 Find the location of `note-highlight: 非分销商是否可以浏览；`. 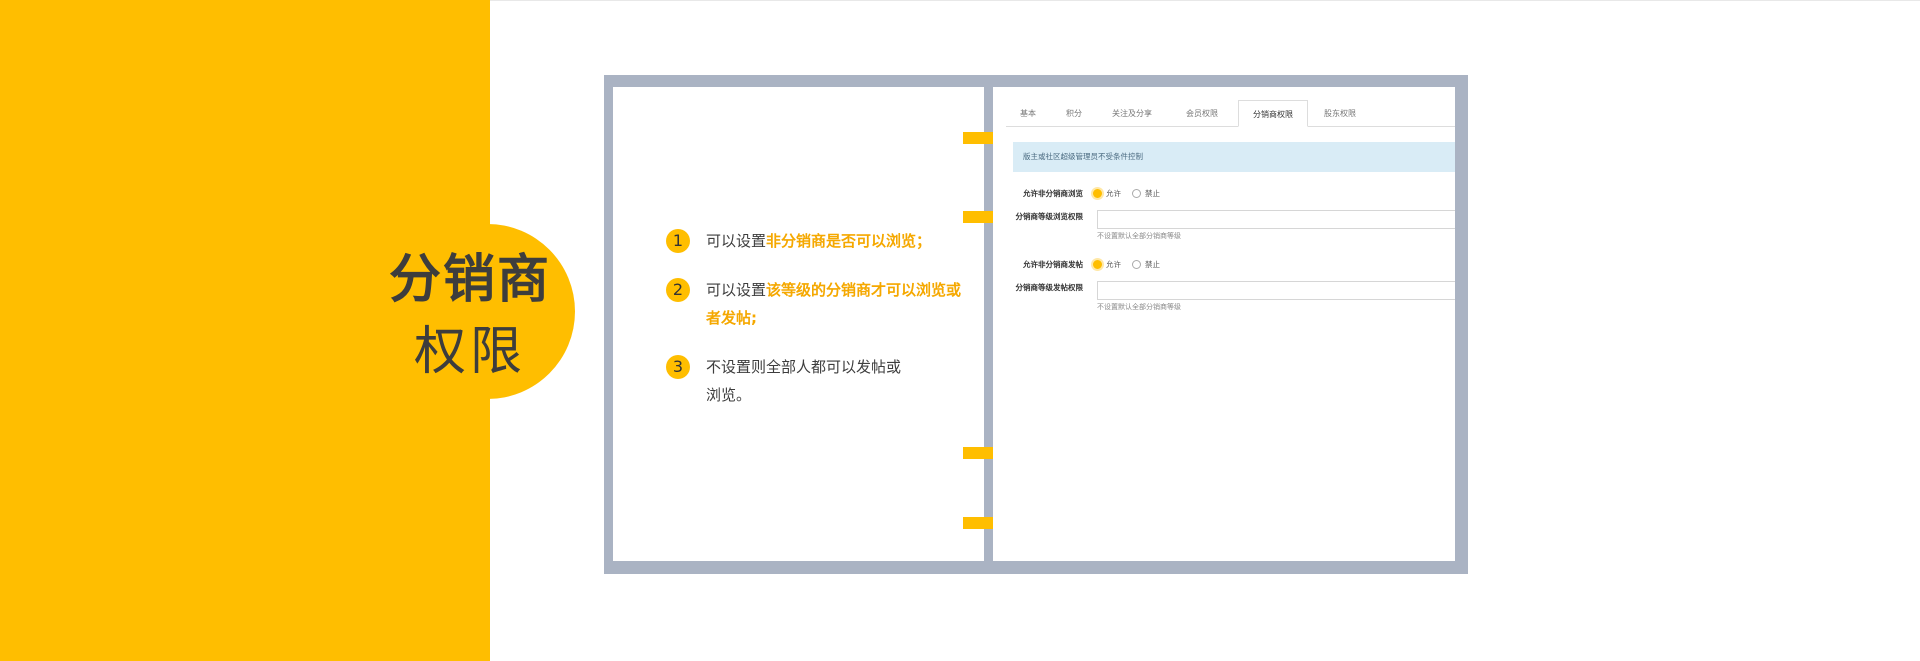

note-highlight: 非分销商是否可以浏览； is located at coordinates (849, 241).